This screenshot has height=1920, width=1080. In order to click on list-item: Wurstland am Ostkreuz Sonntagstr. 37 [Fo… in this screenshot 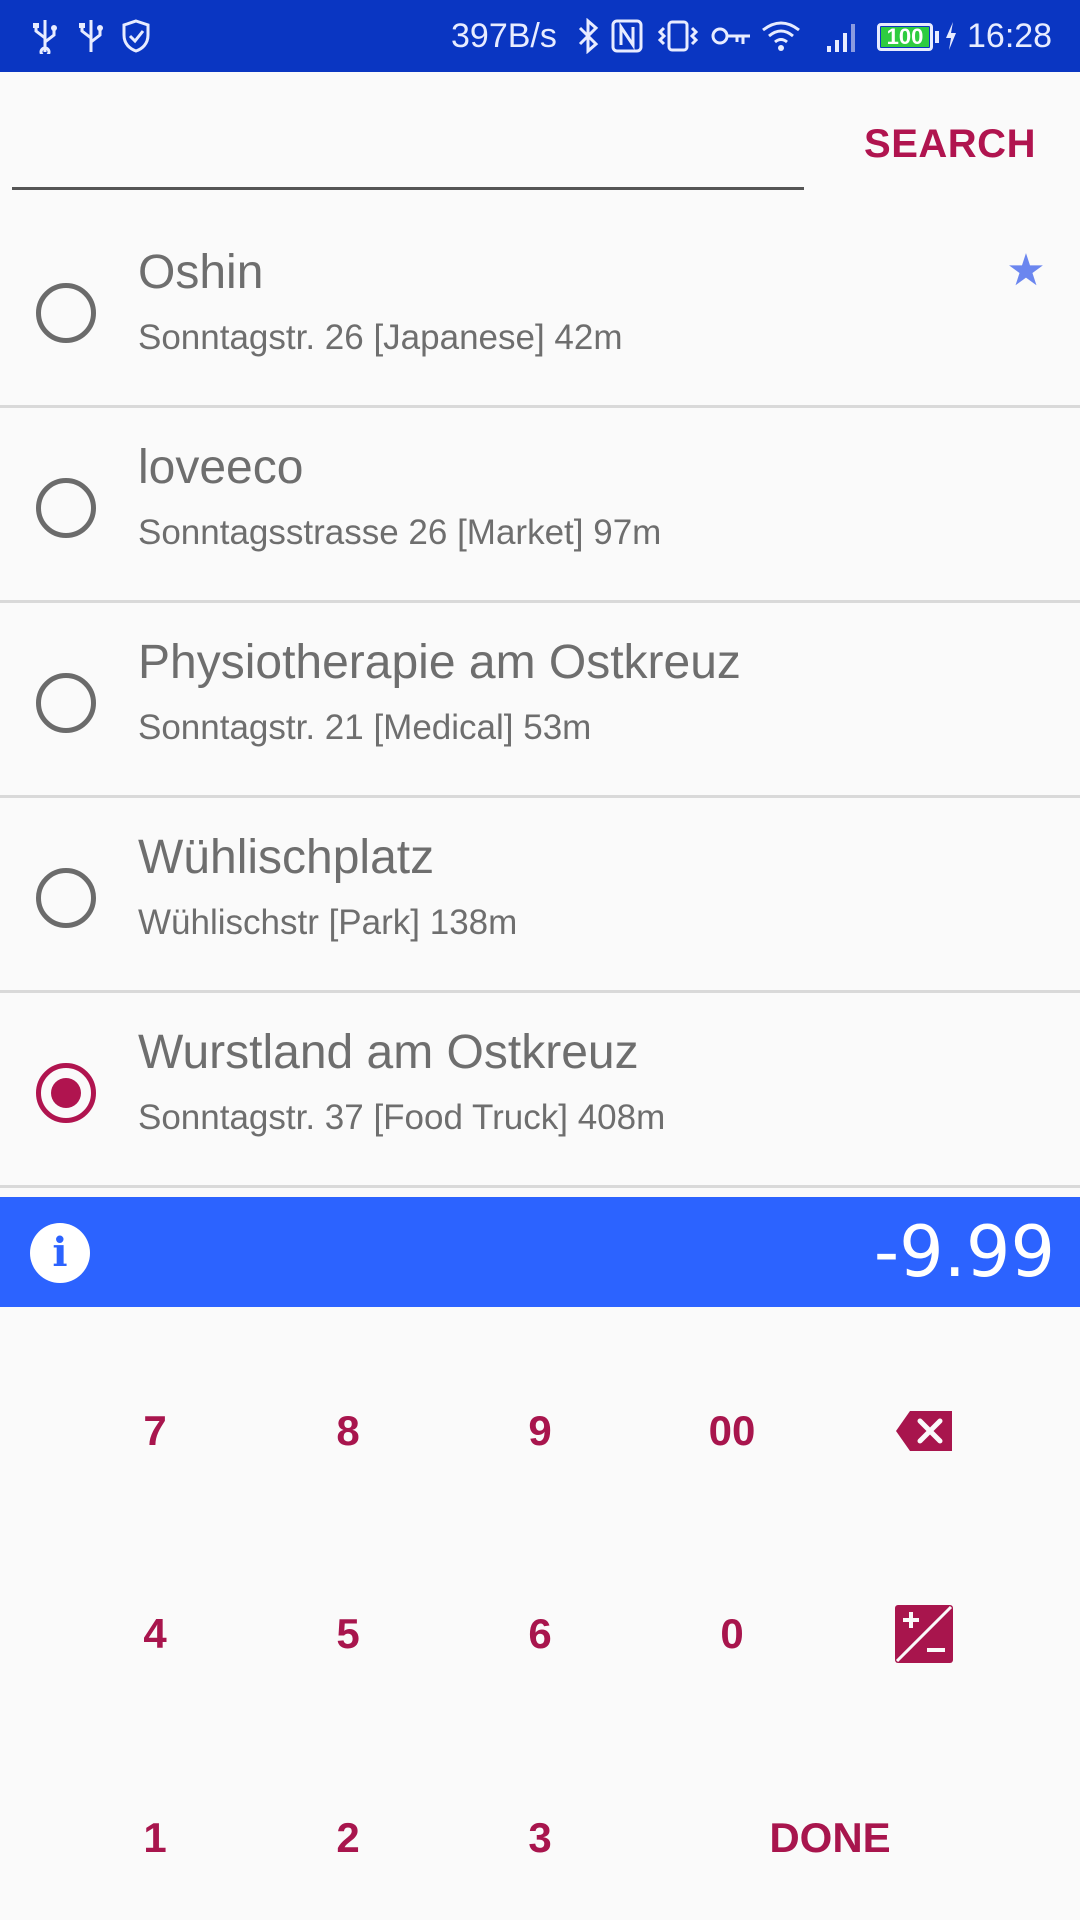, I will do `click(540, 1090)`.